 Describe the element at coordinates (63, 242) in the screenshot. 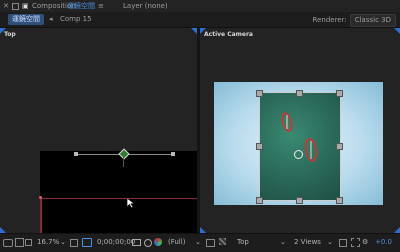

I see `zoom-chevron-icon: ⌄` at that location.